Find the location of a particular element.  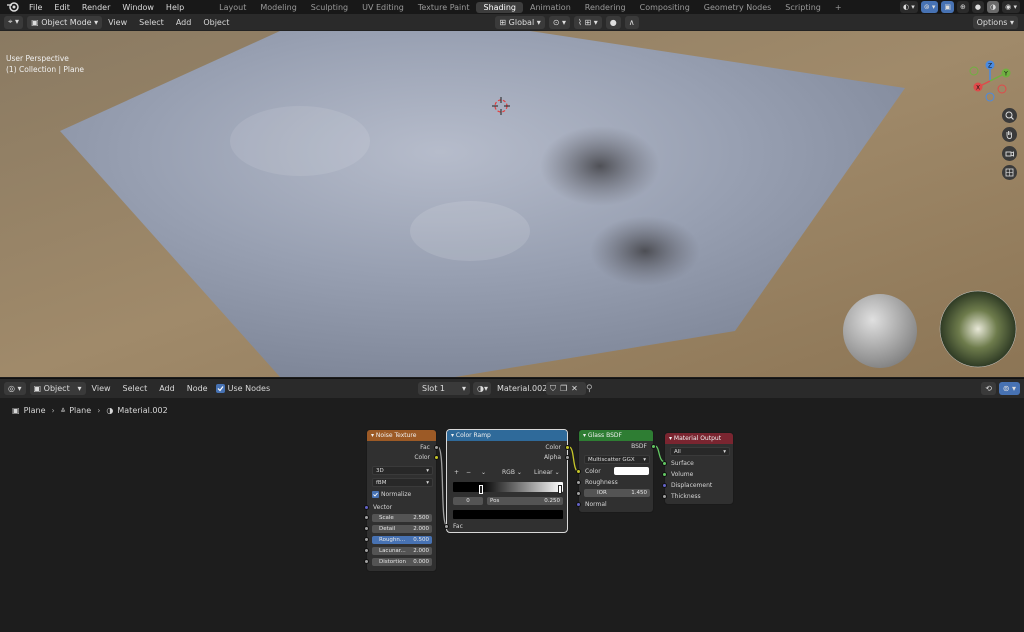

noise-field-roughn: Roughn... 0.500 is located at coordinates (402, 540).